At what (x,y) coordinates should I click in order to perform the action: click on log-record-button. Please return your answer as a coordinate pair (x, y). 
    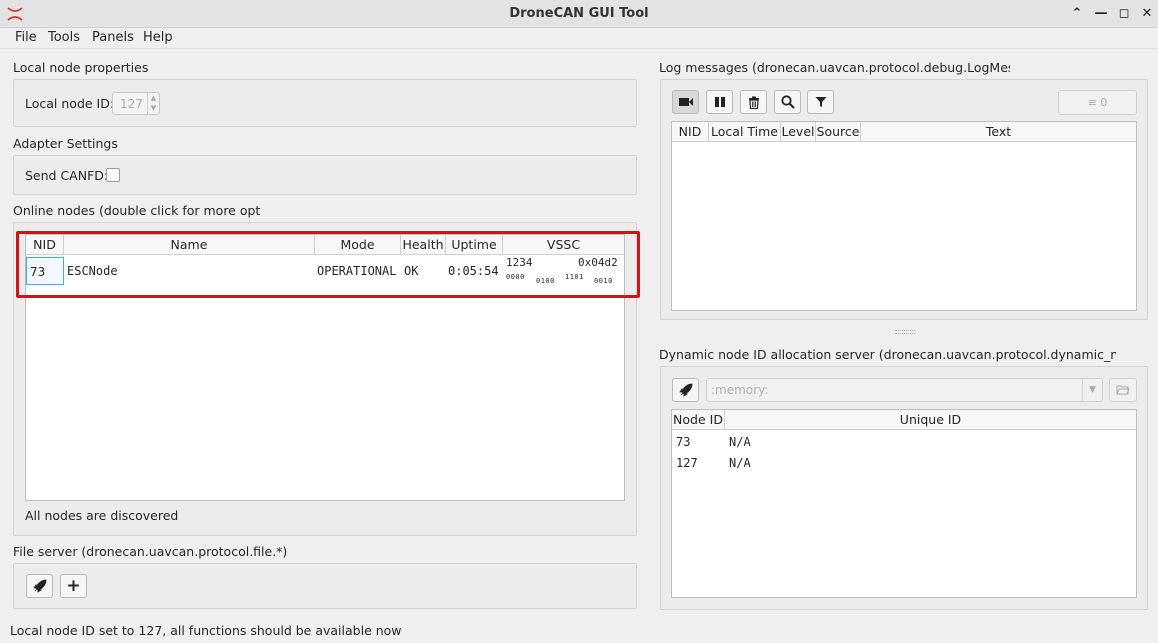
    Looking at the image, I should click on (685, 102).